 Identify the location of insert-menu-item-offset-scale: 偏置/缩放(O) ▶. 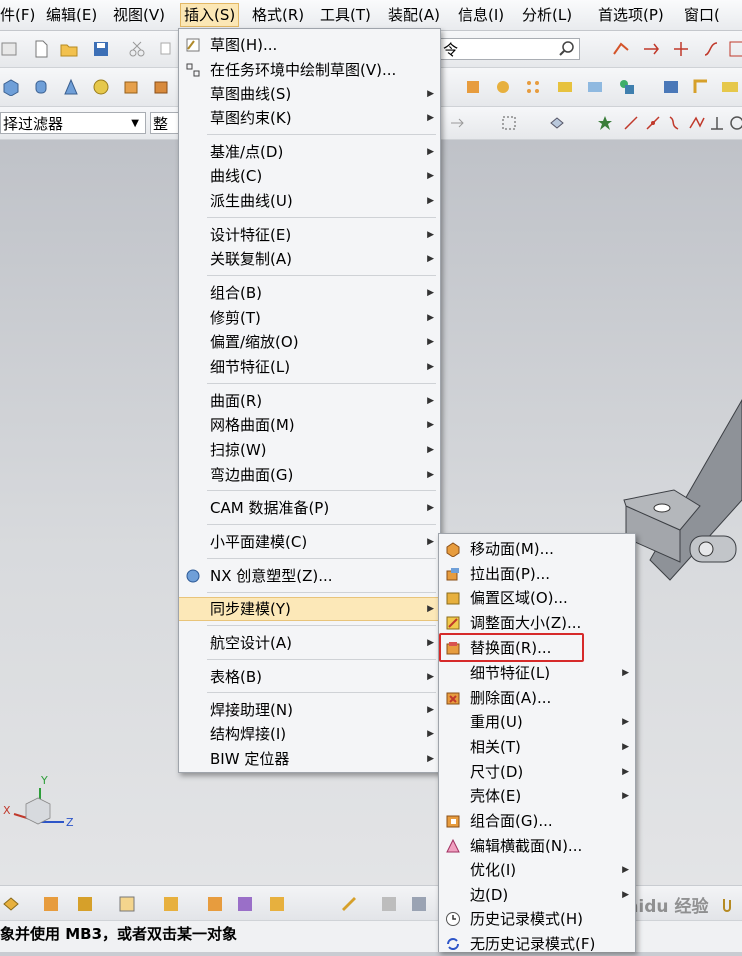
(309, 342).